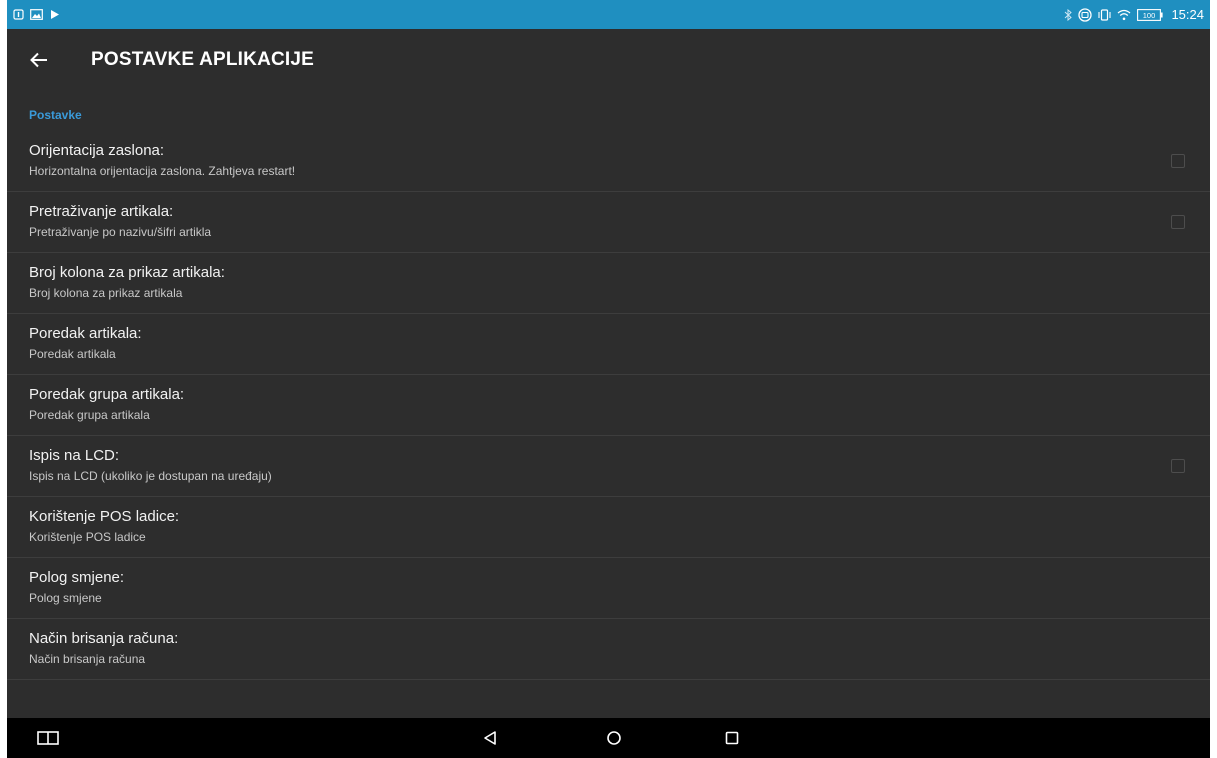 The height and width of the screenshot is (758, 1217). I want to click on preference-title: Polog smjene:, so click(77, 577).